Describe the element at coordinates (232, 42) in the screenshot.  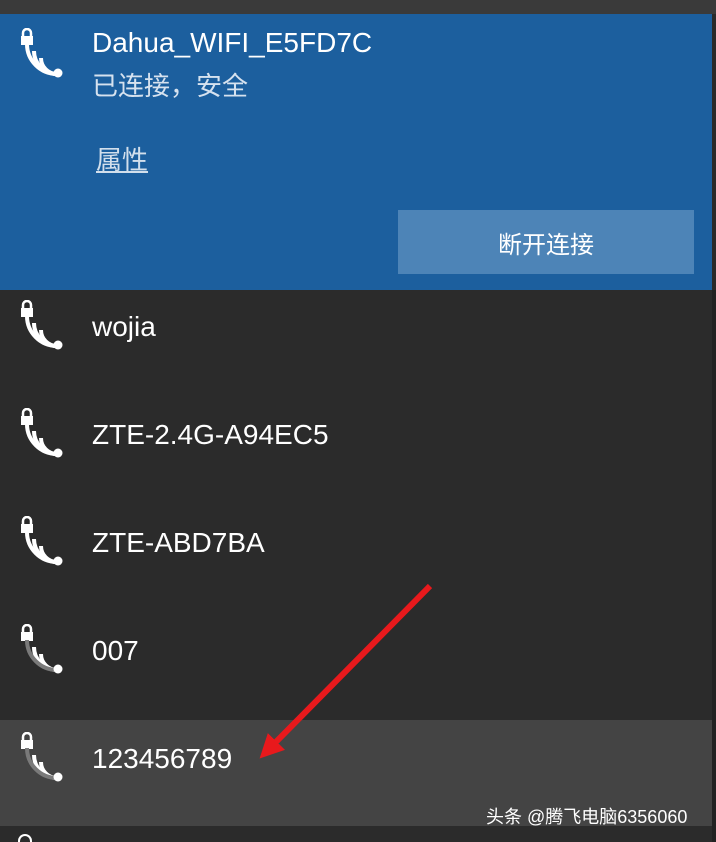
I see `connected-ssid: Dahua_WIFI_E5FD7C` at that location.